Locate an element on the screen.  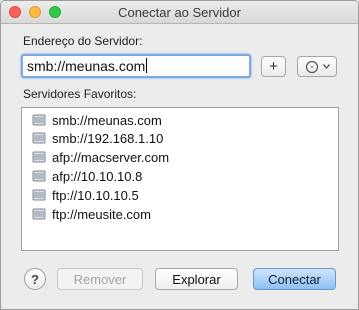
plus-icon: + is located at coordinates (273, 66).